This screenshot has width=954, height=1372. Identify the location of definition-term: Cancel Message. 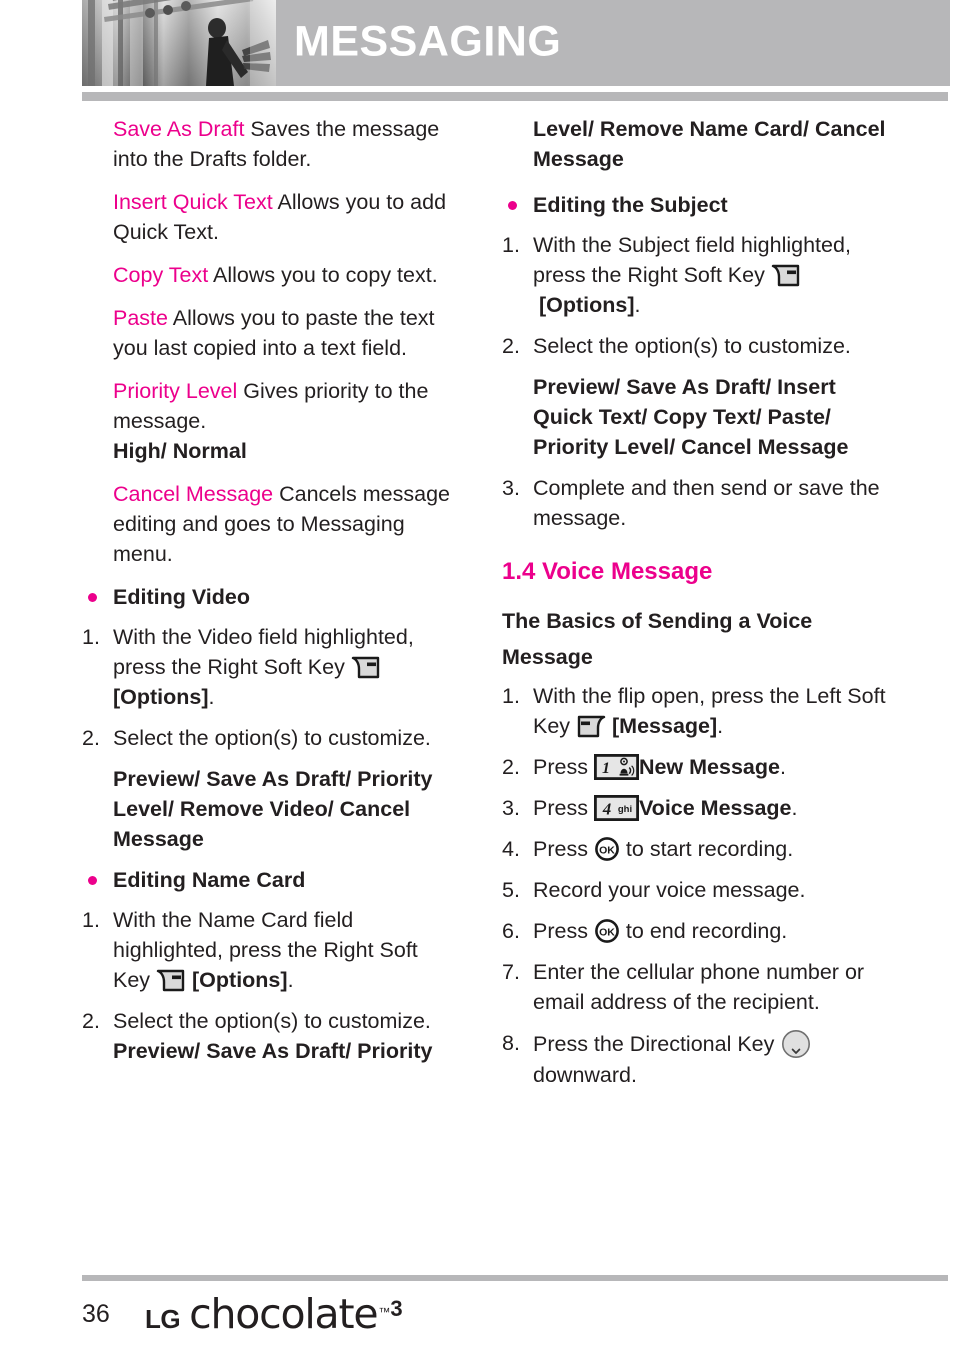
(193, 494).